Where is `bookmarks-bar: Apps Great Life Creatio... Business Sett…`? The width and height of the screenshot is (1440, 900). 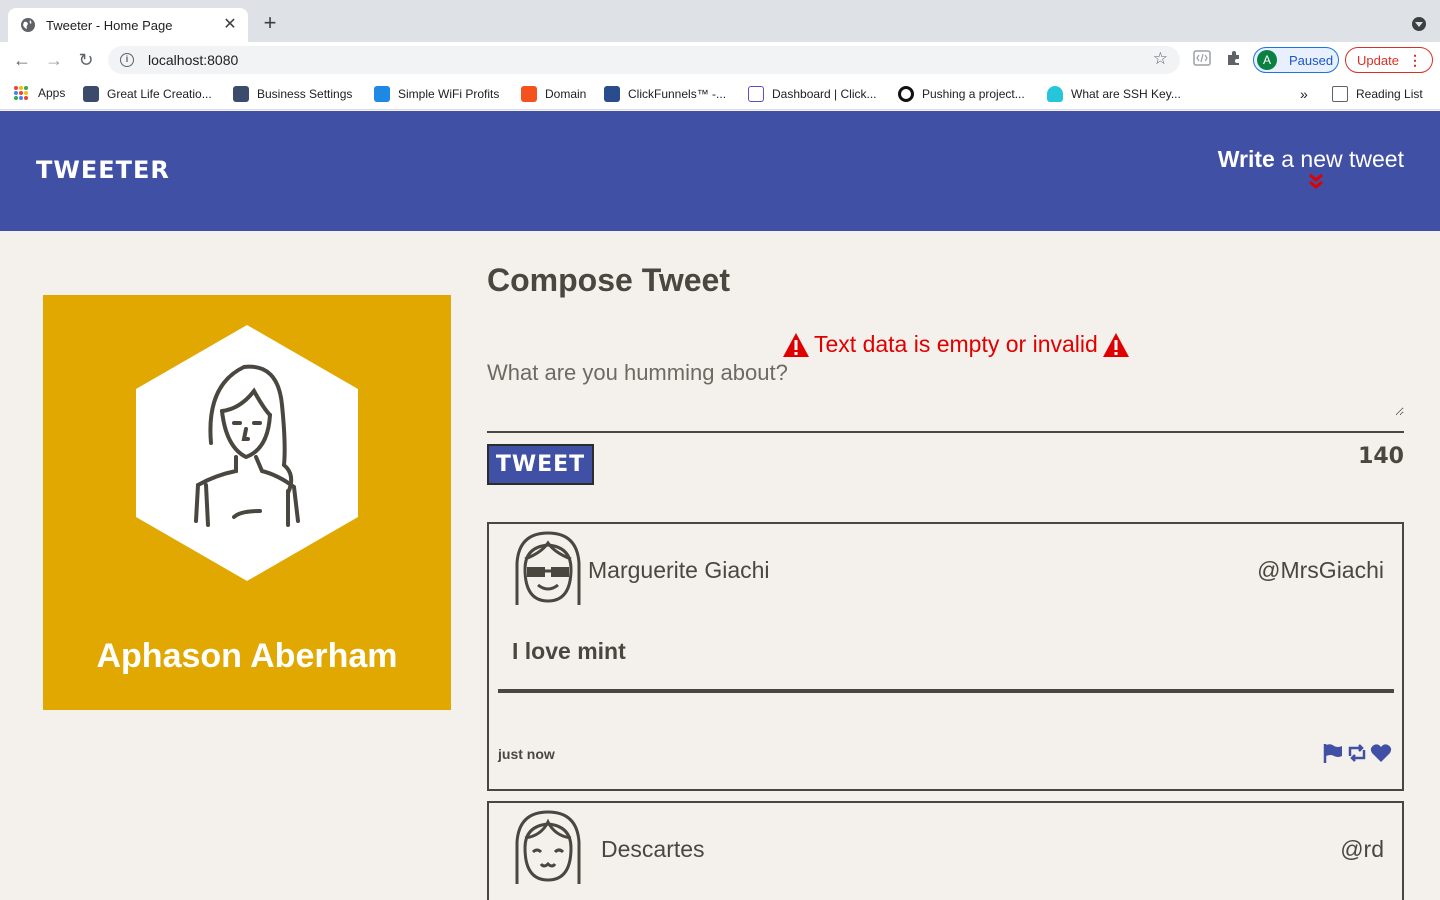
bookmarks-bar: Apps Great Life Creatio... Business Sett… is located at coordinates (720, 94).